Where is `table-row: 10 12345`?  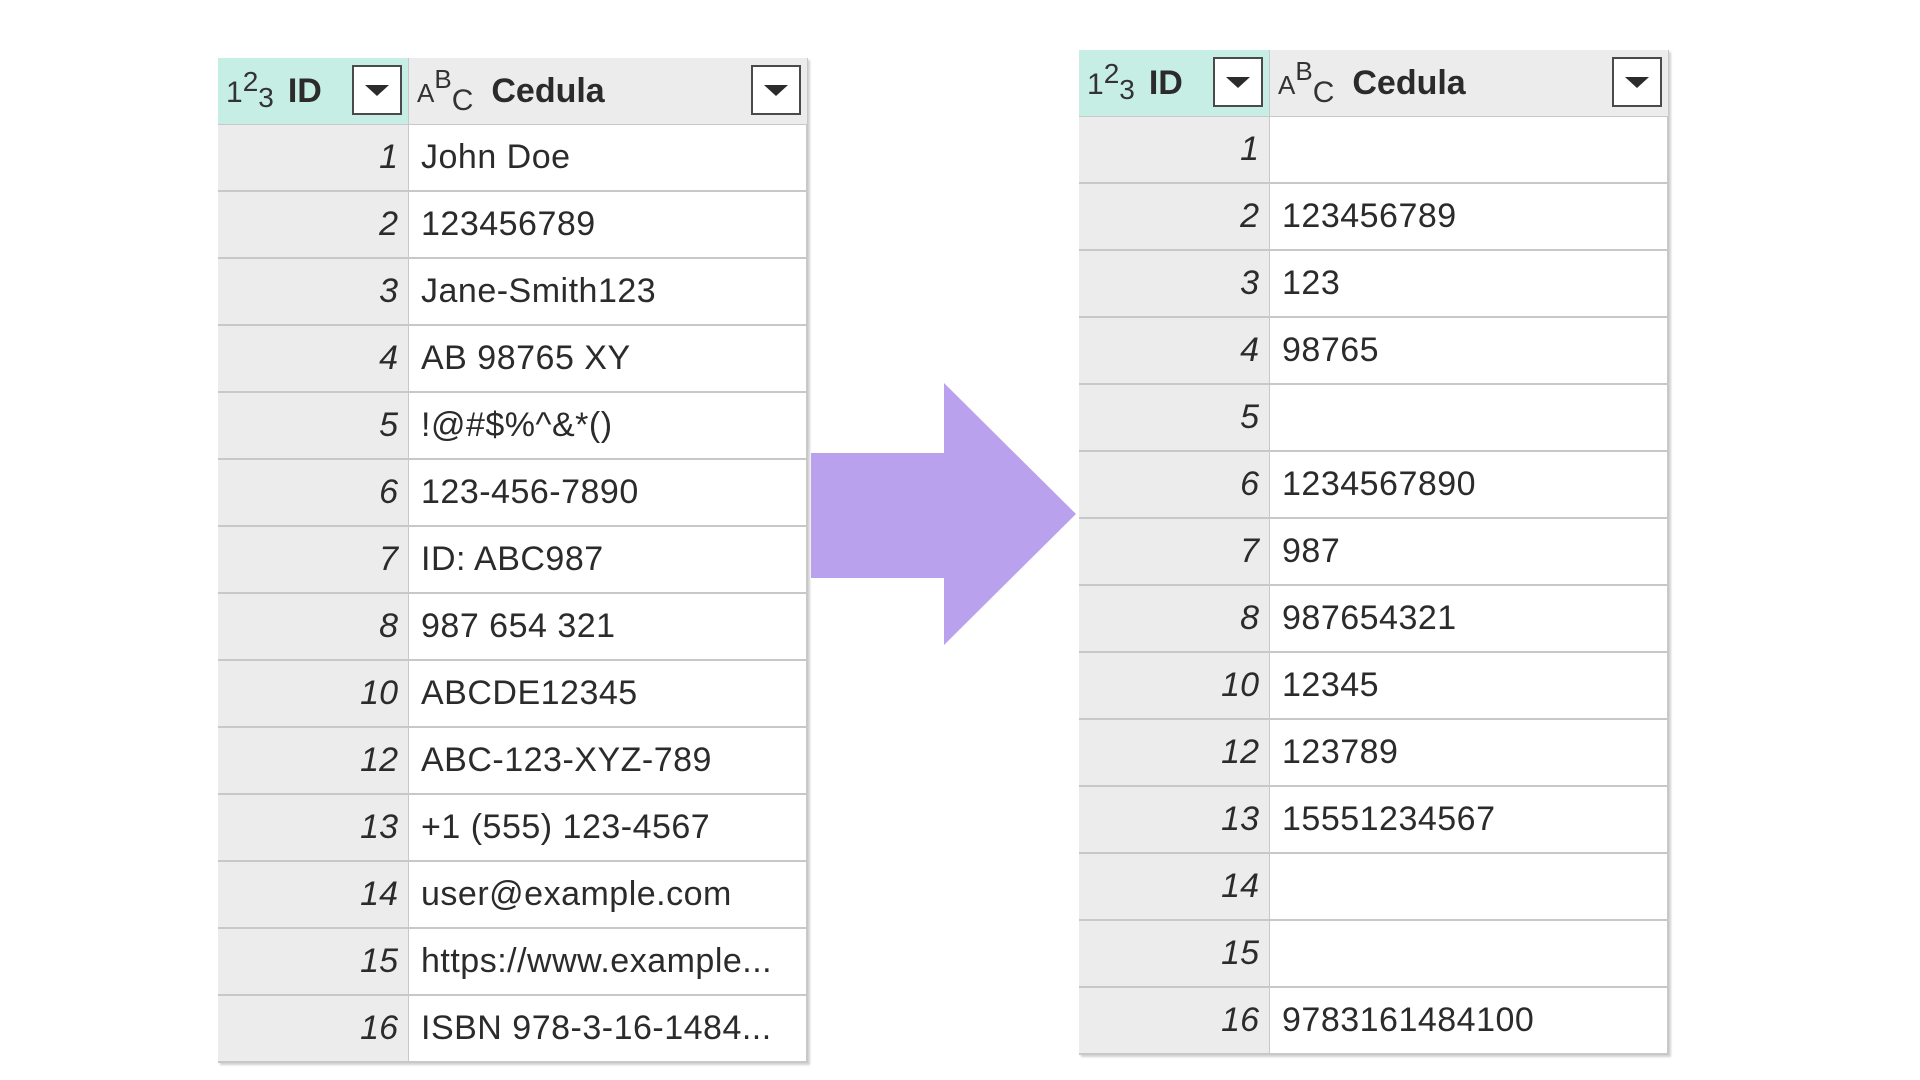
table-row: 10 12345 is located at coordinates (1374, 686).